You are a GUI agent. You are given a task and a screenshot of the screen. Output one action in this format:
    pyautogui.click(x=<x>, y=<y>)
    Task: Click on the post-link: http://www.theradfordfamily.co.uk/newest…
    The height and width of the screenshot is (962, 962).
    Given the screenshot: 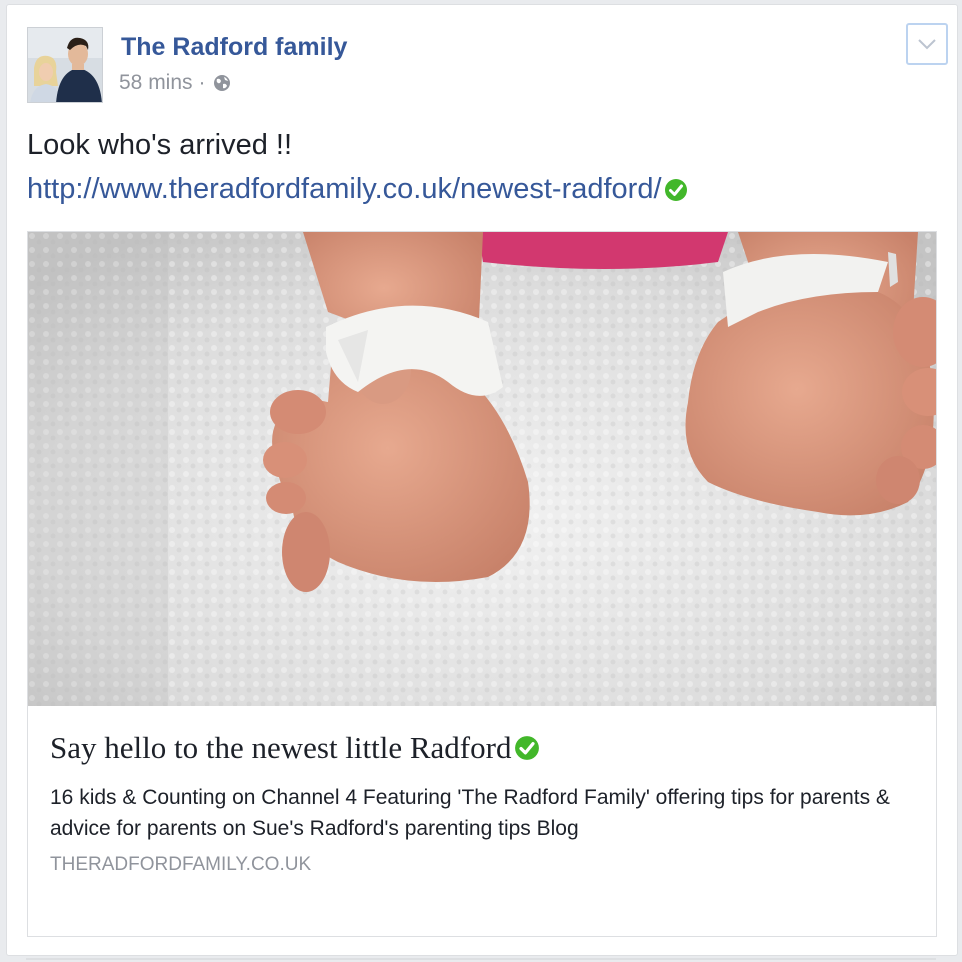 What is the action you would take?
    pyautogui.click(x=344, y=189)
    